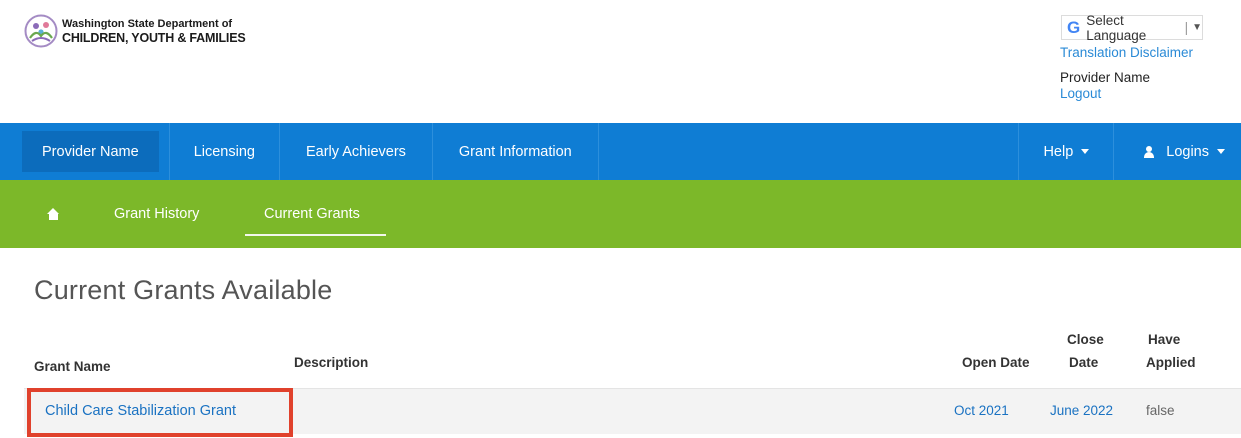  I want to click on language-select: G Select Language | ▼, so click(1132, 27).